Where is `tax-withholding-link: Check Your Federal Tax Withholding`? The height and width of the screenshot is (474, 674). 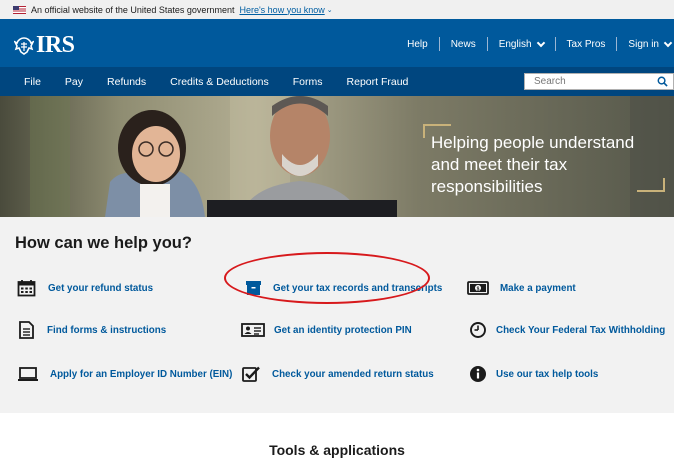
tax-withholding-link: Check Your Federal Tax Withholding is located at coordinates (567, 330).